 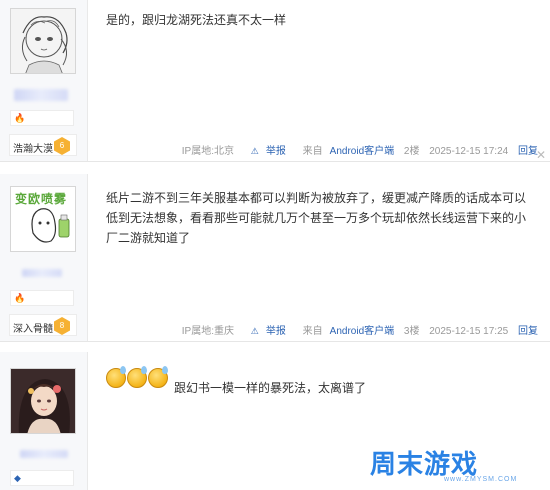 I want to click on flame-badge-icon: ◆, so click(x=17, y=478).